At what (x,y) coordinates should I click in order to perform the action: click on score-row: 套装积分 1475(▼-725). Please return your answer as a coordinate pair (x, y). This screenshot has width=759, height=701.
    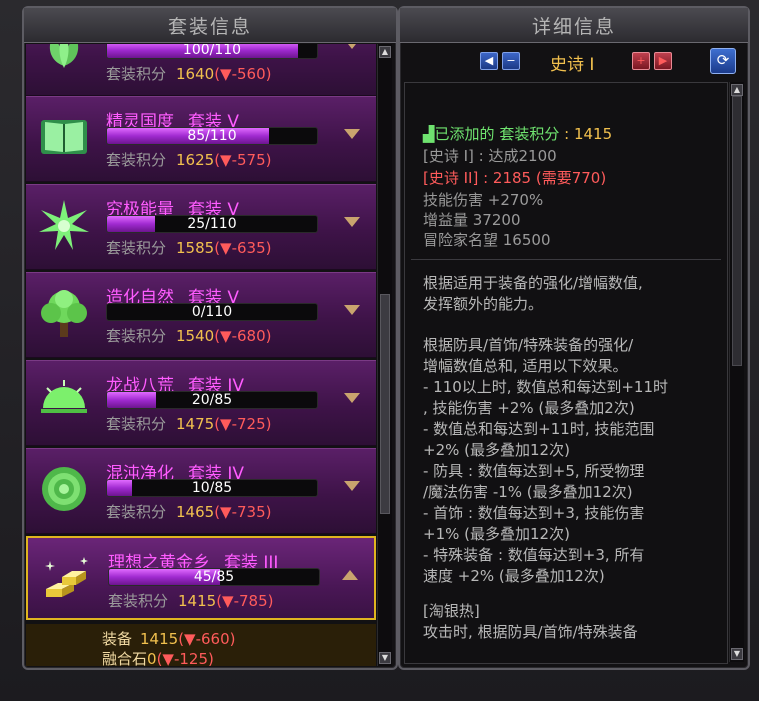
    Looking at the image, I should click on (189, 424).